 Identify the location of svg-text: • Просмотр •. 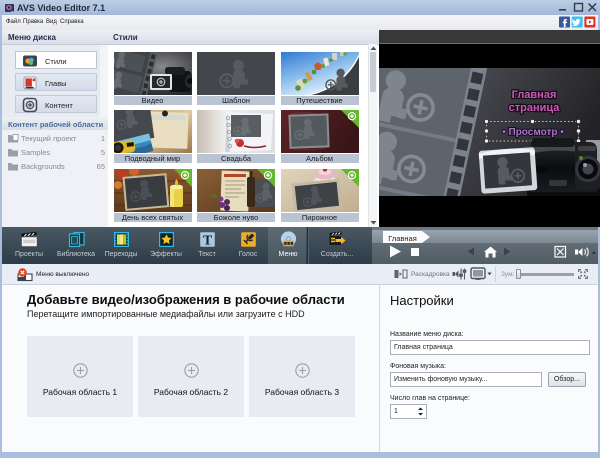
(533, 132).